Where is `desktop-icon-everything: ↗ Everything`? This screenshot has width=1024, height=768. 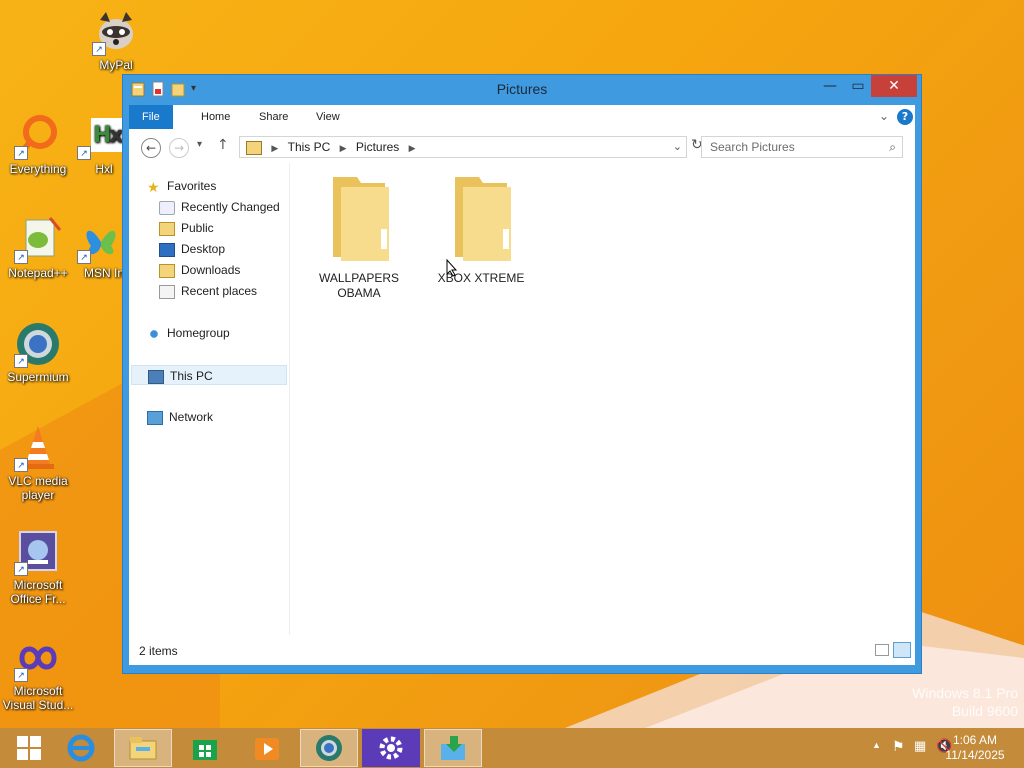
desktop-icon-everything: ↗ Everything is located at coordinates (38, 144).